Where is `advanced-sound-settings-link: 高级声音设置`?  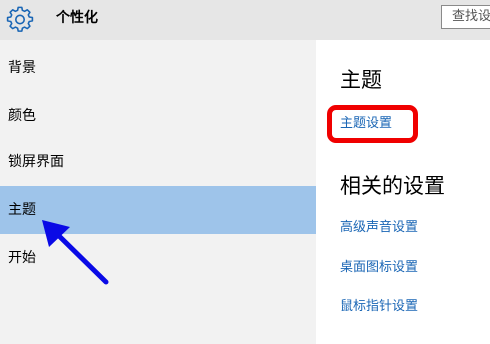
advanced-sound-settings-link: 高级声音设置 is located at coordinates (379, 228).